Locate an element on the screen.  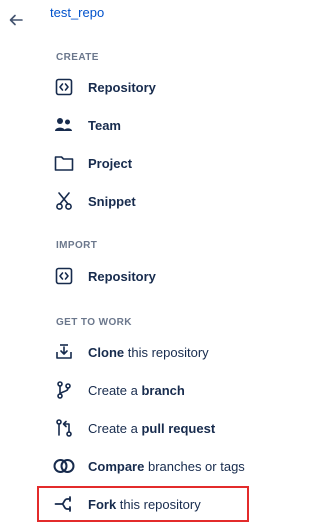
clone-repository-item: Clone this repository is located at coordinates (130, 352).